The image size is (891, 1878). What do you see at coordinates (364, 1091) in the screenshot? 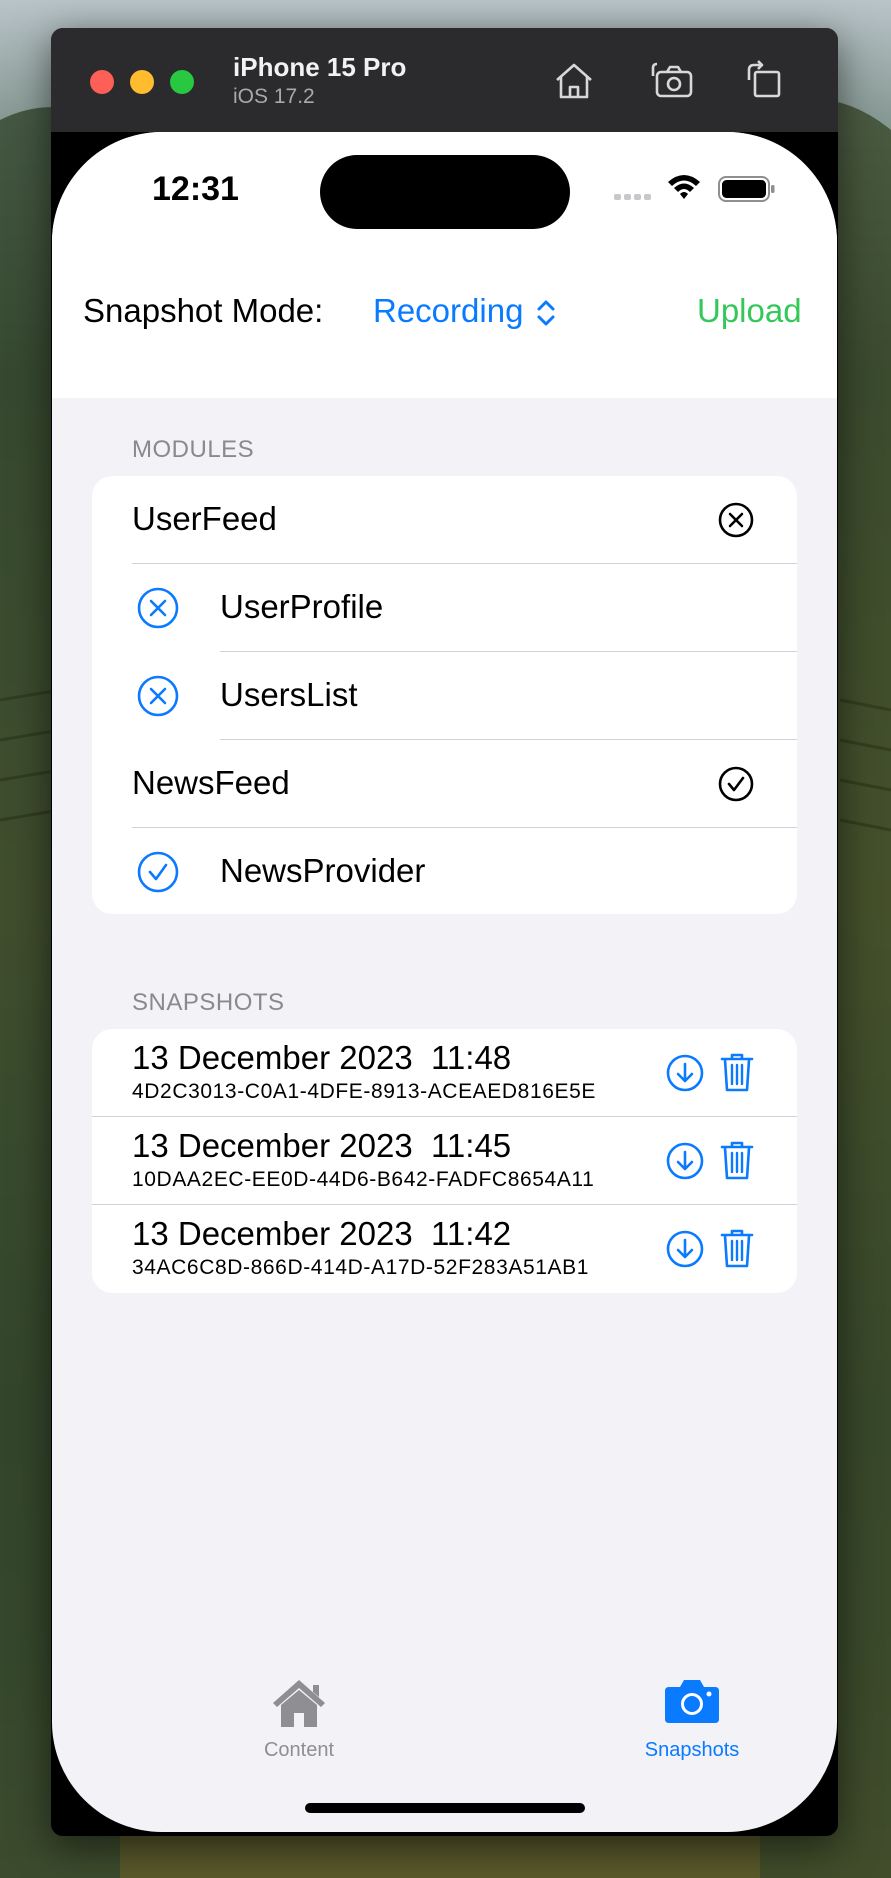
I see `snapshot-id: 4D2C3013-C0A1-4DFE-8913-ACEAED816E5E` at bounding box center [364, 1091].